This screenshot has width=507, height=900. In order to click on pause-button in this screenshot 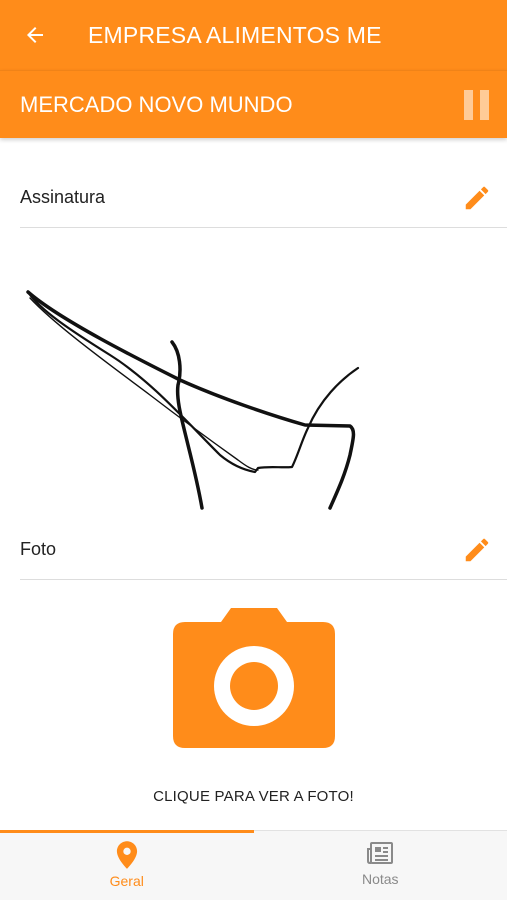, I will do `click(478, 104)`.